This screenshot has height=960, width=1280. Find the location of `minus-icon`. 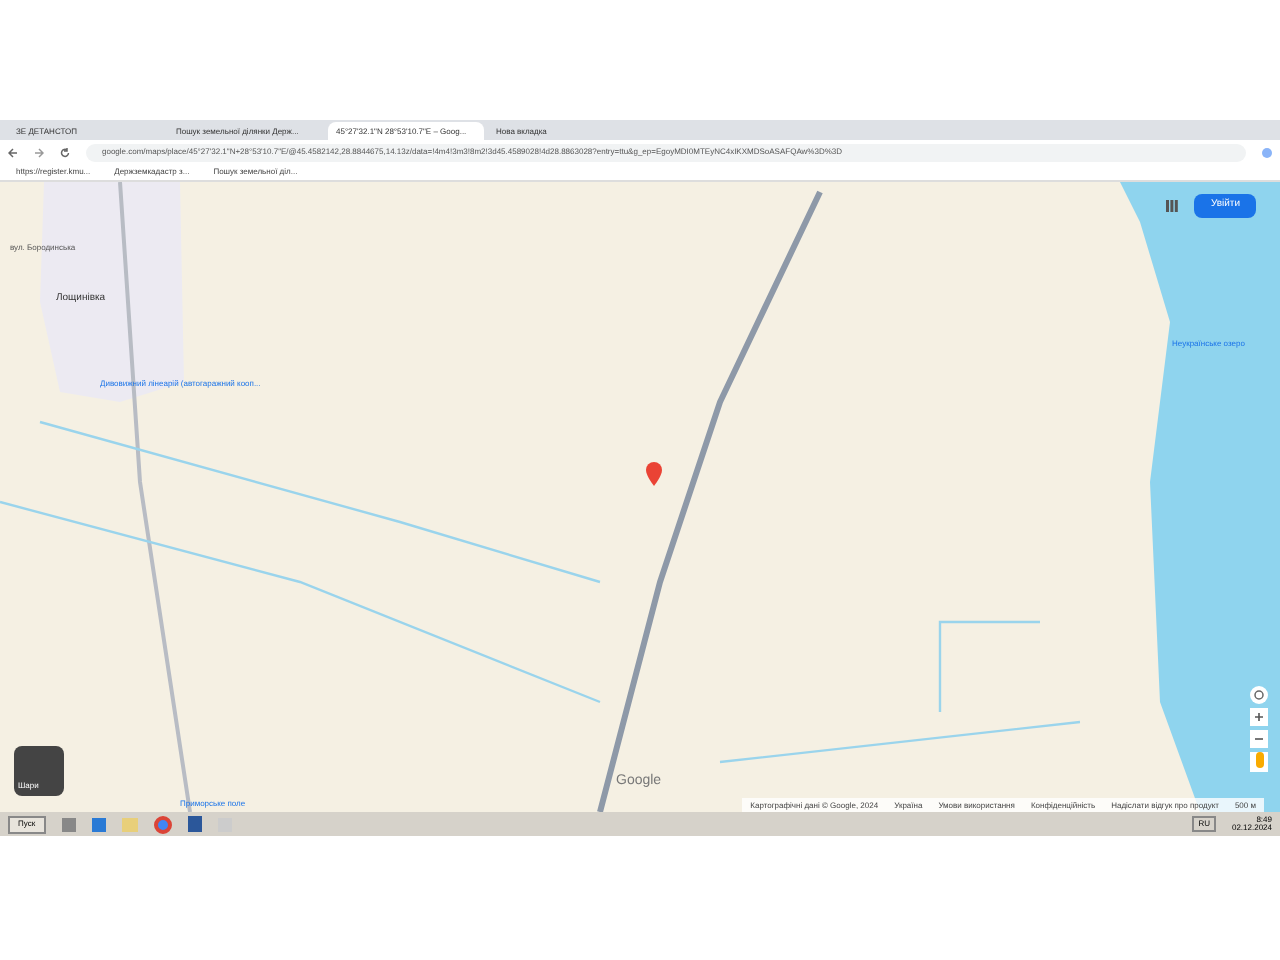

minus-icon is located at coordinates (1259, 739).